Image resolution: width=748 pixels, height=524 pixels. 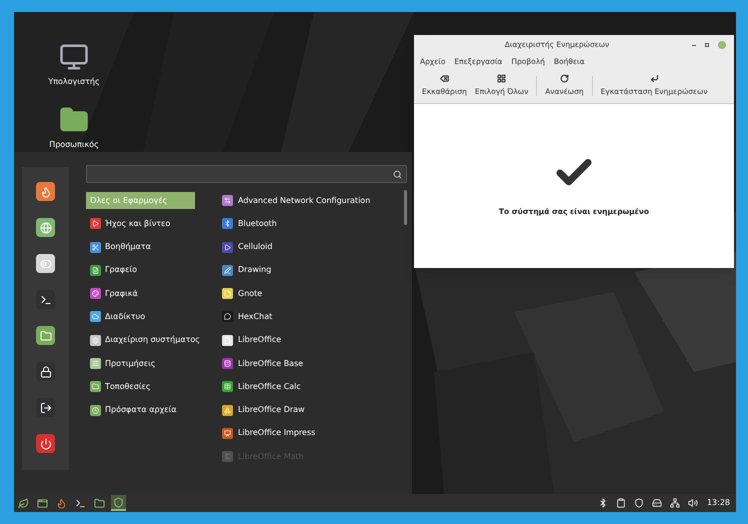 What do you see at coordinates (45, 227) in the screenshot?
I see `globe-icon` at bounding box center [45, 227].